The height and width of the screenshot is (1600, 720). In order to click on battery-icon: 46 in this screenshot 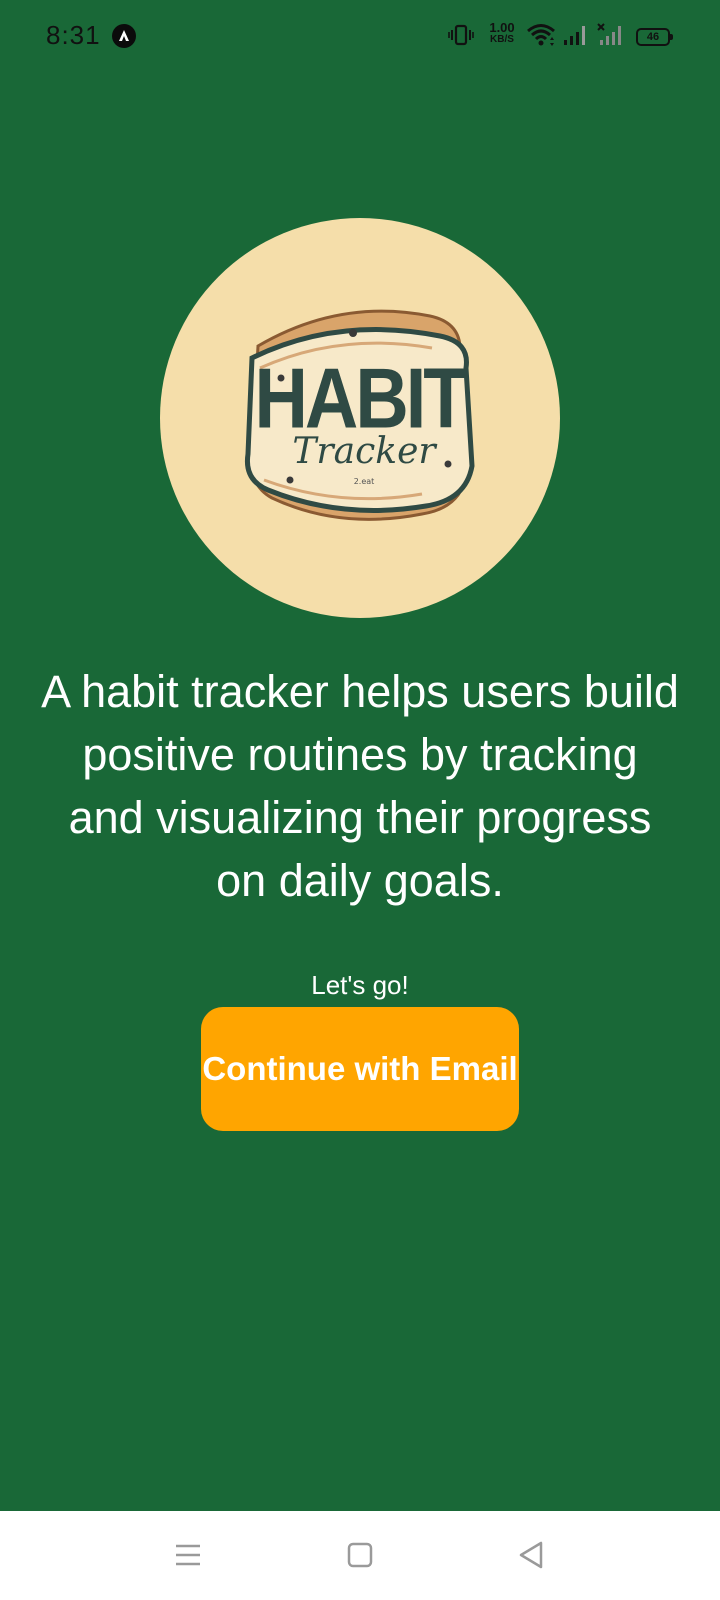, I will do `click(654, 37)`.